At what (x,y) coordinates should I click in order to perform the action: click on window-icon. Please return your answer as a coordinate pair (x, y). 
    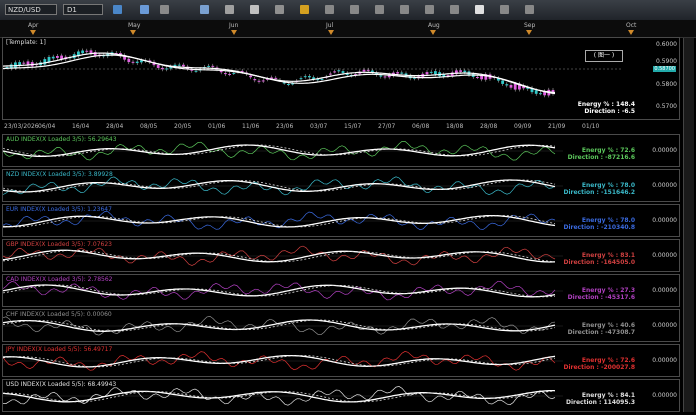
    Looking at the image, I should click on (204, 9).